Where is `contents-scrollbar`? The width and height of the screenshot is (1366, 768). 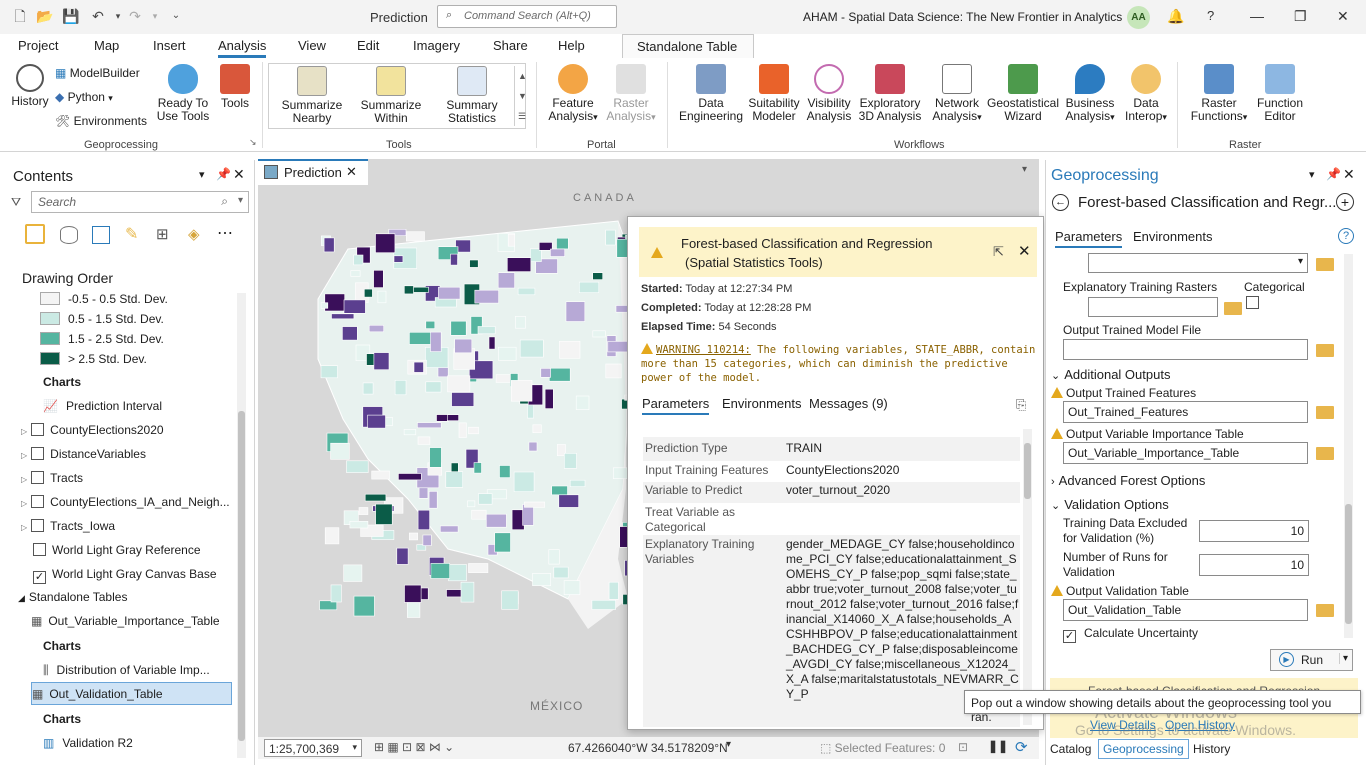 contents-scrollbar is located at coordinates (241, 525).